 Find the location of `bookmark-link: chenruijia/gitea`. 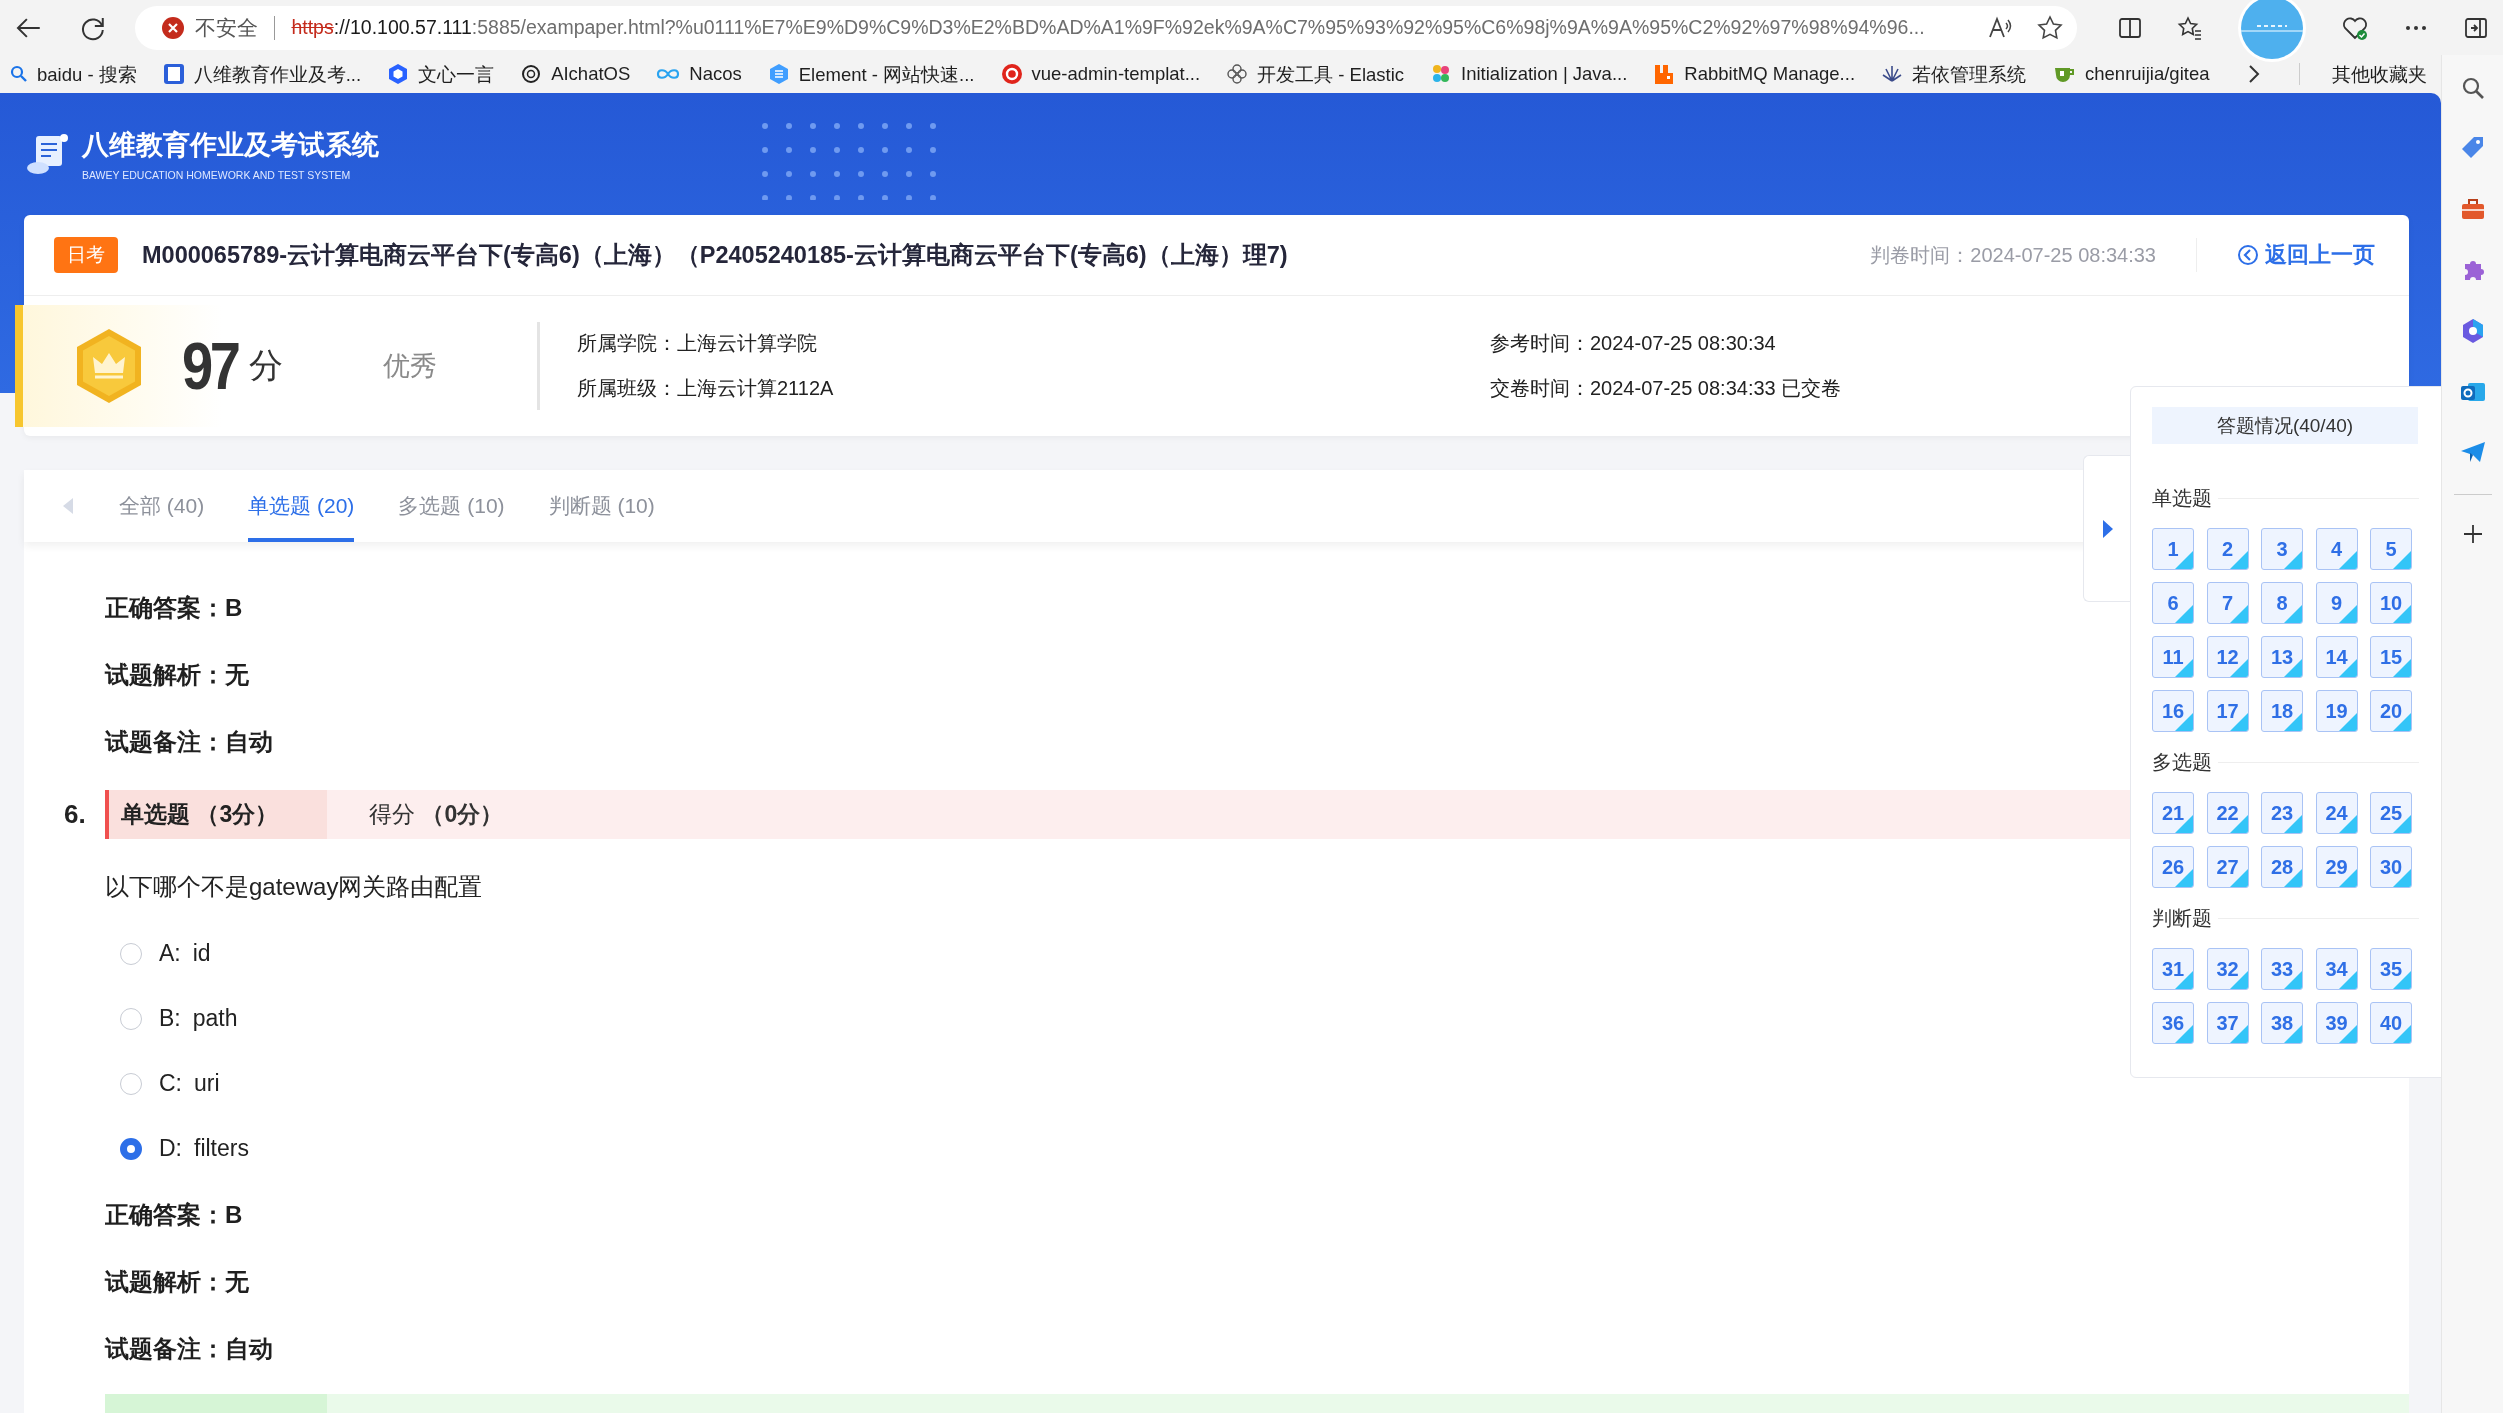

bookmark-link: chenruijia/gitea is located at coordinates (2131, 74).